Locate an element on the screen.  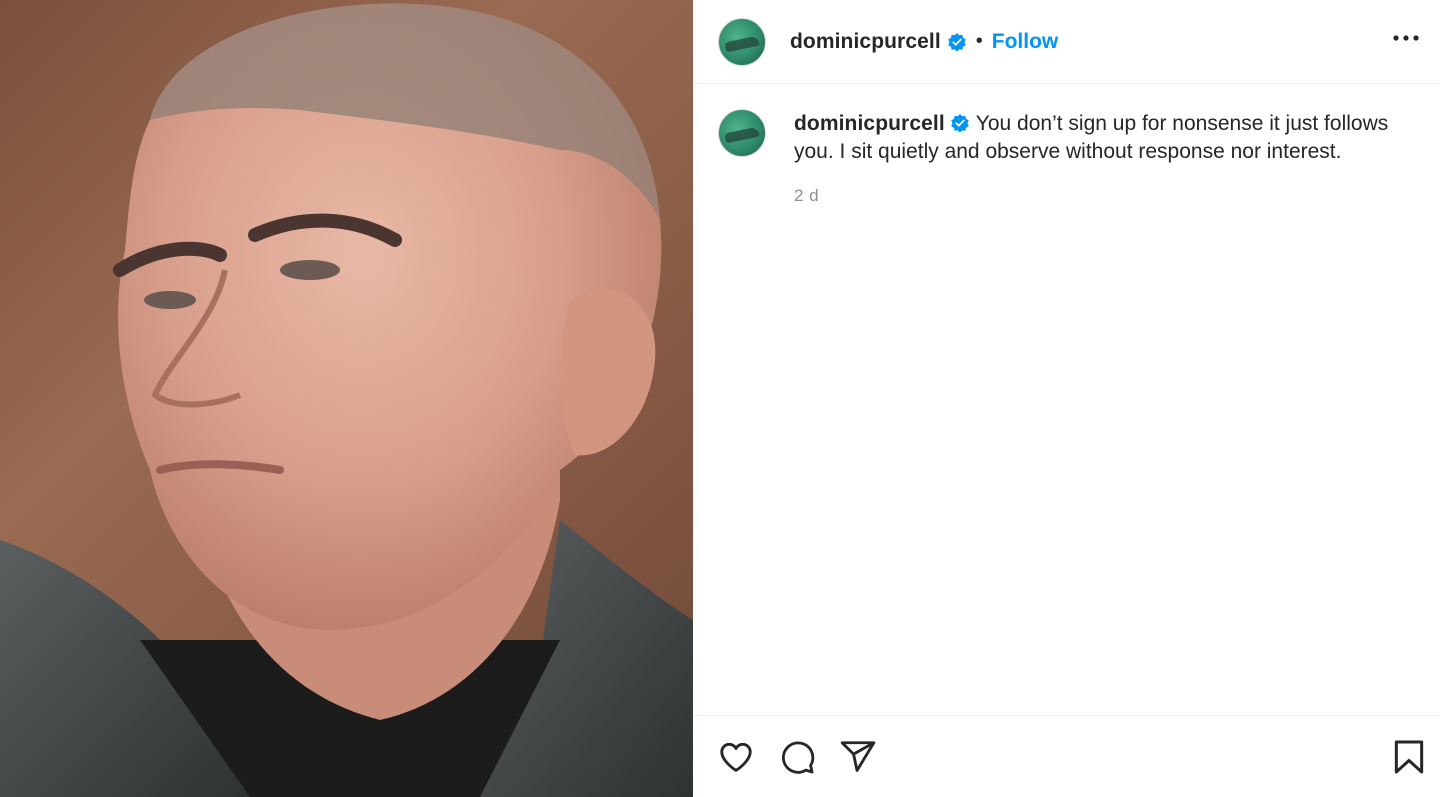
share-icon is located at coordinates (858, 757).